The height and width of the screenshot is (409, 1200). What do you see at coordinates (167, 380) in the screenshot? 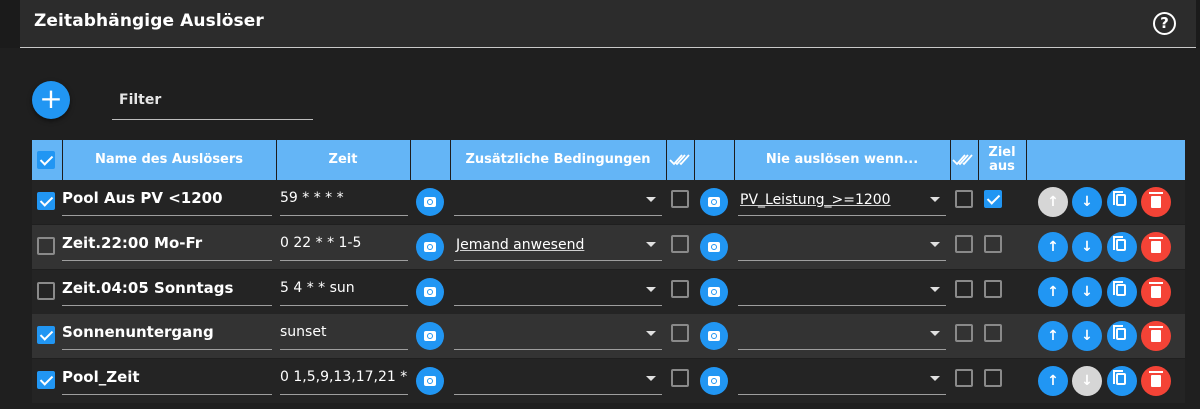
I see `trigger-name-field: Pool_Zeit` at bounding box center [167, 380].